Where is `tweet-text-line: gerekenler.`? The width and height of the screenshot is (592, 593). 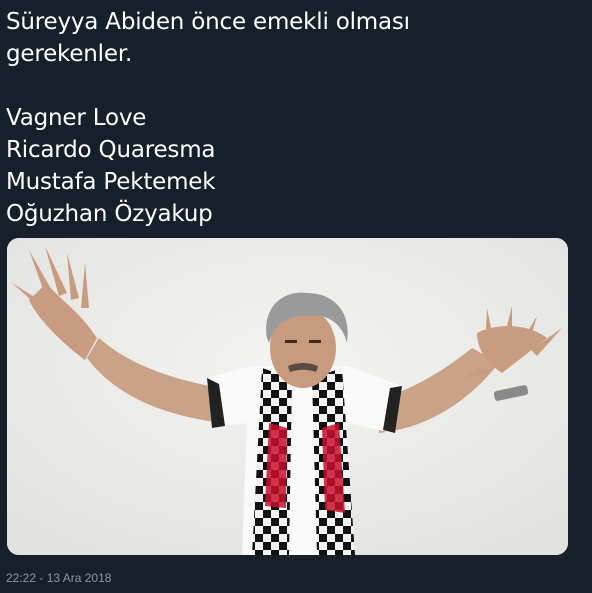
tweet-text-line: gerekenler. is located at coordinates (69, 54).